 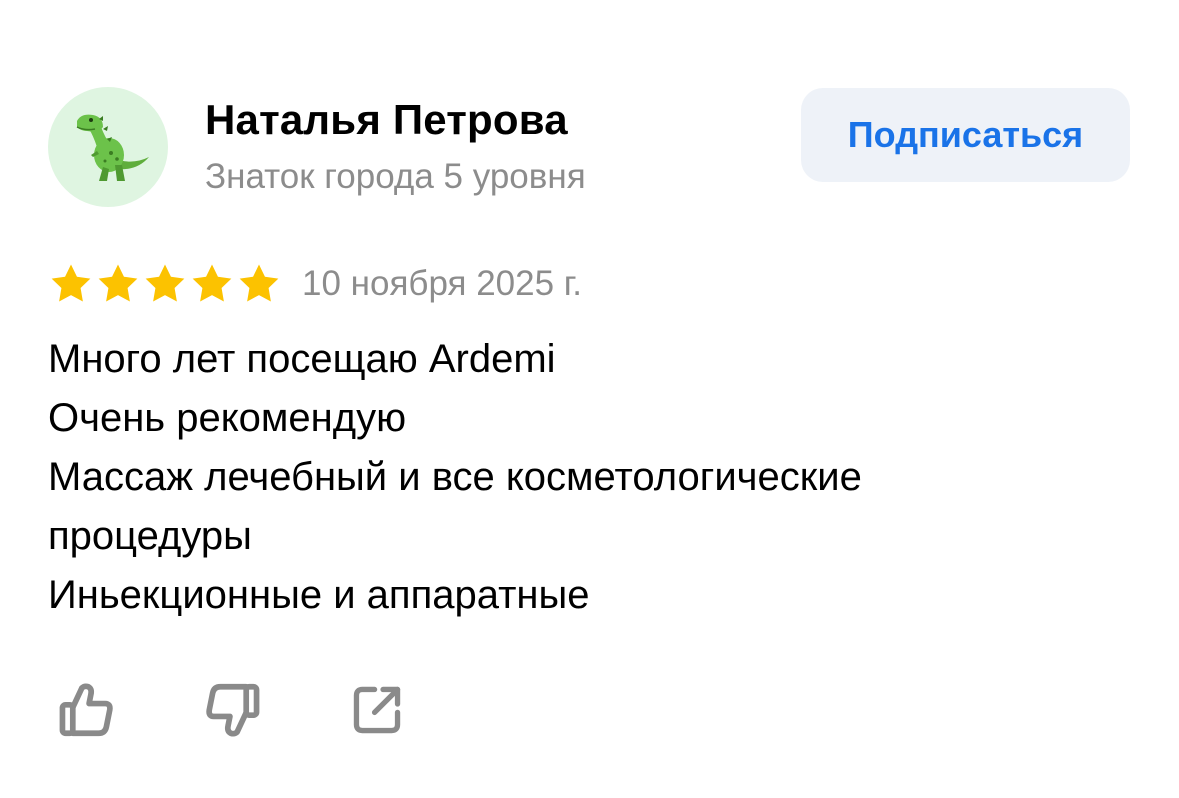 I want to click on star-rating, so click(x=165, y=284).